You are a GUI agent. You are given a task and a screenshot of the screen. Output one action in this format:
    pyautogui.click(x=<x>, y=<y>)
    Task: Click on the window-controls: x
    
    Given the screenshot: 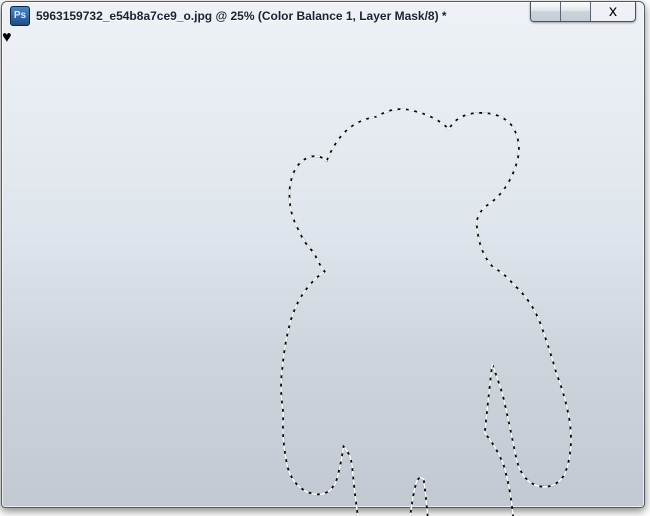 What is the action you would take?
    pyautogui.click(x=583, y=12)
    